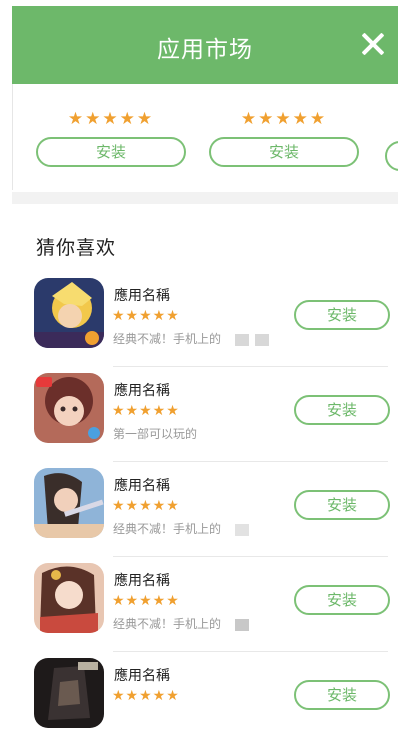 Image resolution: width=398 pixels, height=747 pixels. I want to click on section-title: 猜你喜欢, so click(76, 248).